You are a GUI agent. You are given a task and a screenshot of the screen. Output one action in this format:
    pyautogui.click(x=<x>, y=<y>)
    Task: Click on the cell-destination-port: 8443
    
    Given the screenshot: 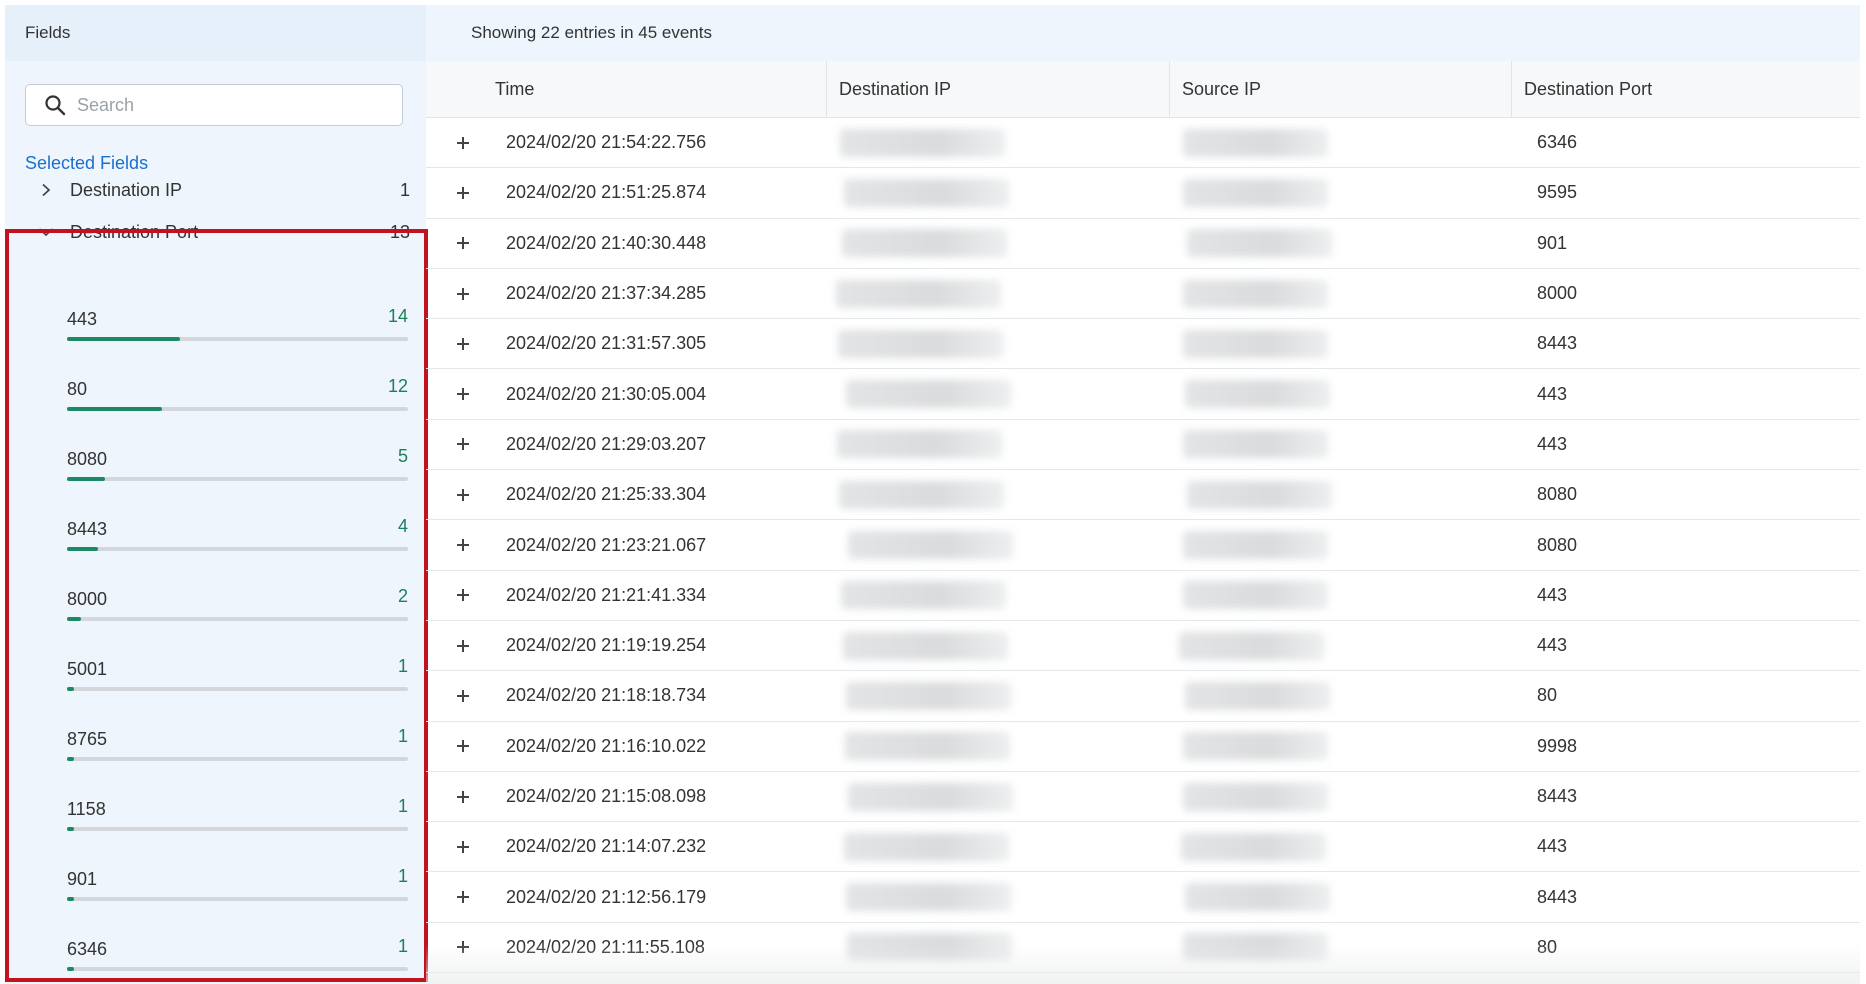 What is the action you would take?
    pyautogui.click(x=1557, y=896)
    